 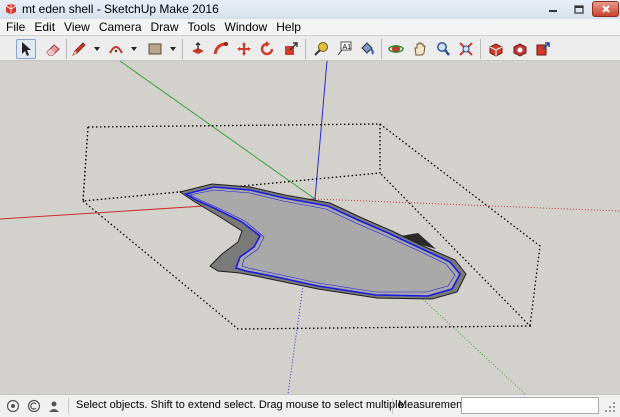 What do you see at coordinates (310, 48) in the screenshot?
I see `getting-started-toolbar: A1` at bounding box center [310, 48].